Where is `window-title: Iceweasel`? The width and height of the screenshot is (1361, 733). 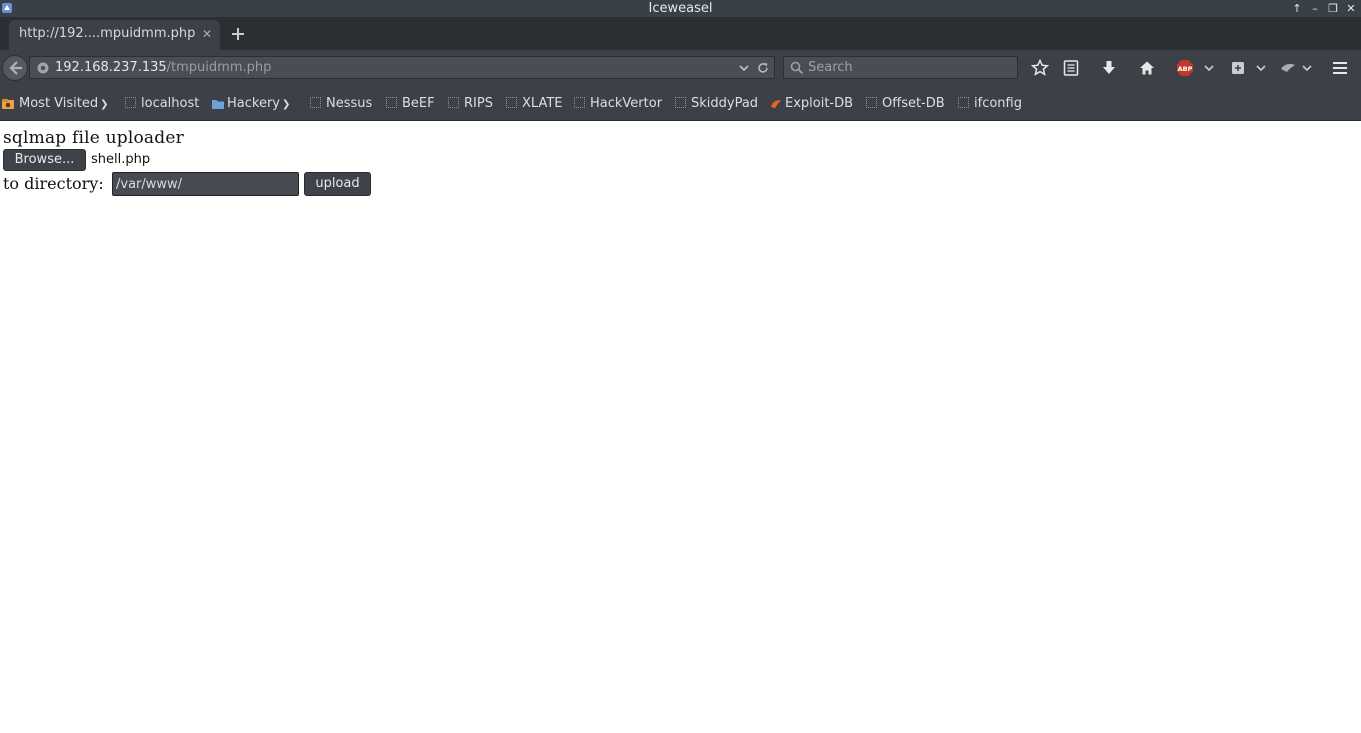
window-title: Iceweasel is located at coordinates (680, 8).